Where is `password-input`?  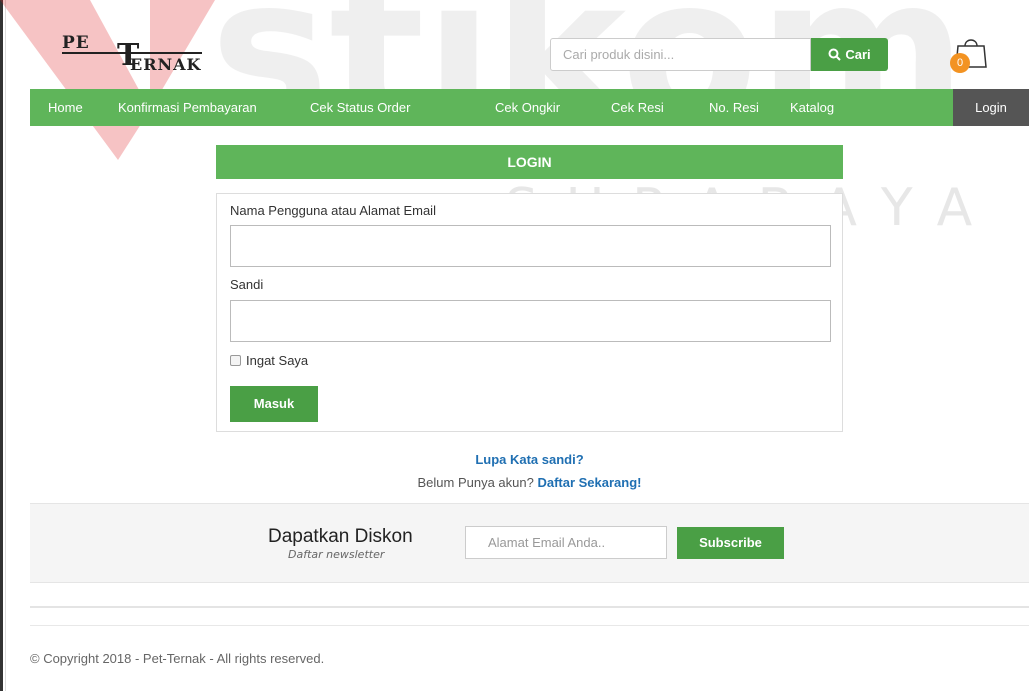 password-input is located at coordinates (530, 321).